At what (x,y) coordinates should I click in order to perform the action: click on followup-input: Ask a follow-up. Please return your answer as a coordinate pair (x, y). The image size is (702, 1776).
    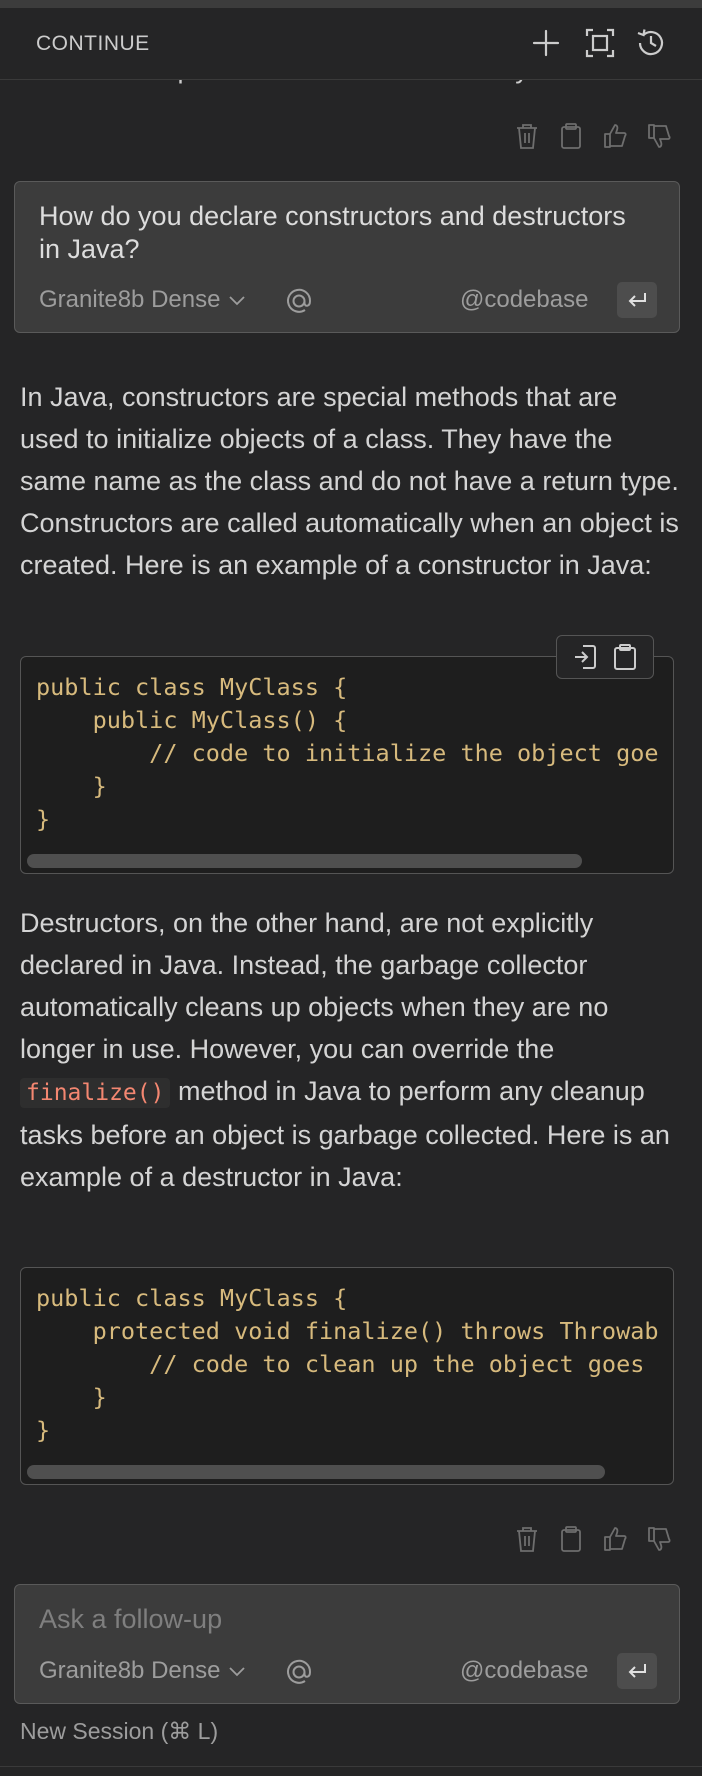
    Looking at the image, I should click on (339, 1619).